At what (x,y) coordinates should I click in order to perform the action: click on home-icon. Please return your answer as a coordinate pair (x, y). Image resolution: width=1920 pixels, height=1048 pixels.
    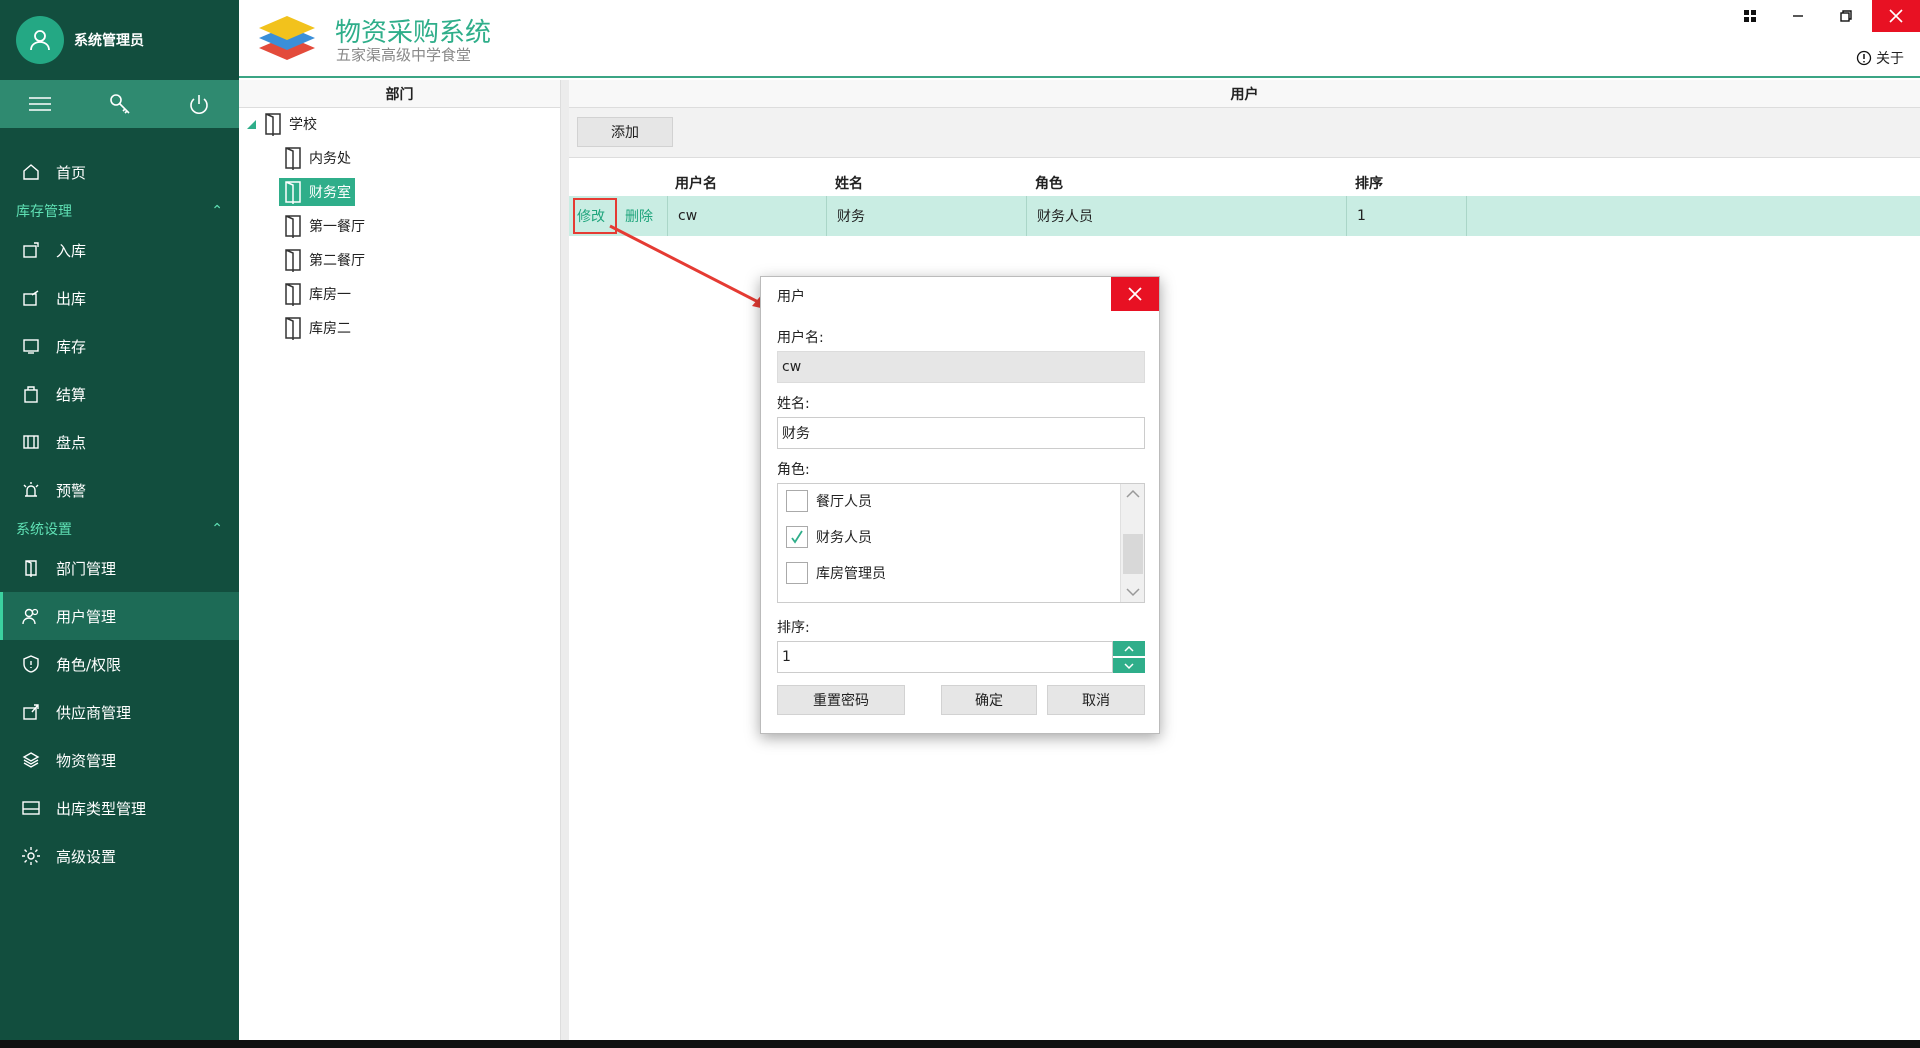
    Looking at the image, I should click on (31, 172).